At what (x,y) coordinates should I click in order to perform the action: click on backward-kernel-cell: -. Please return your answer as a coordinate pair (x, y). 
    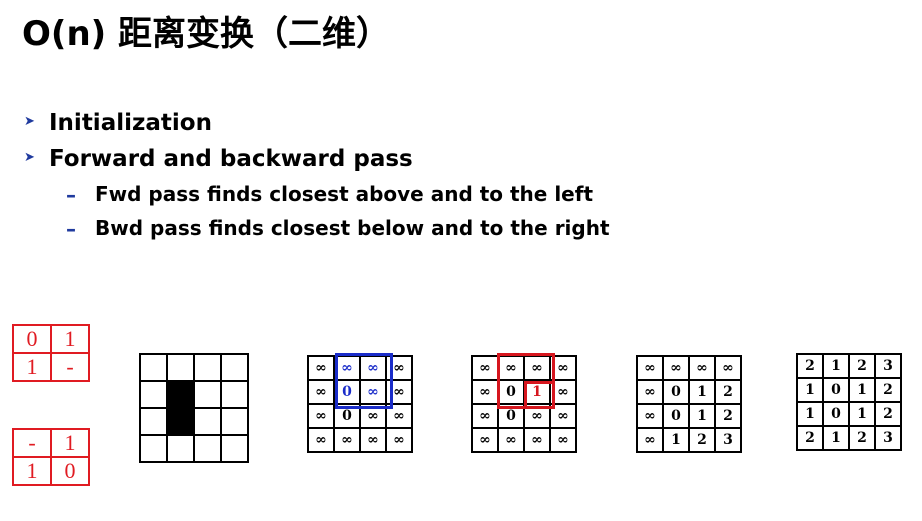
    Looking at the image, I should click on (32, 443).